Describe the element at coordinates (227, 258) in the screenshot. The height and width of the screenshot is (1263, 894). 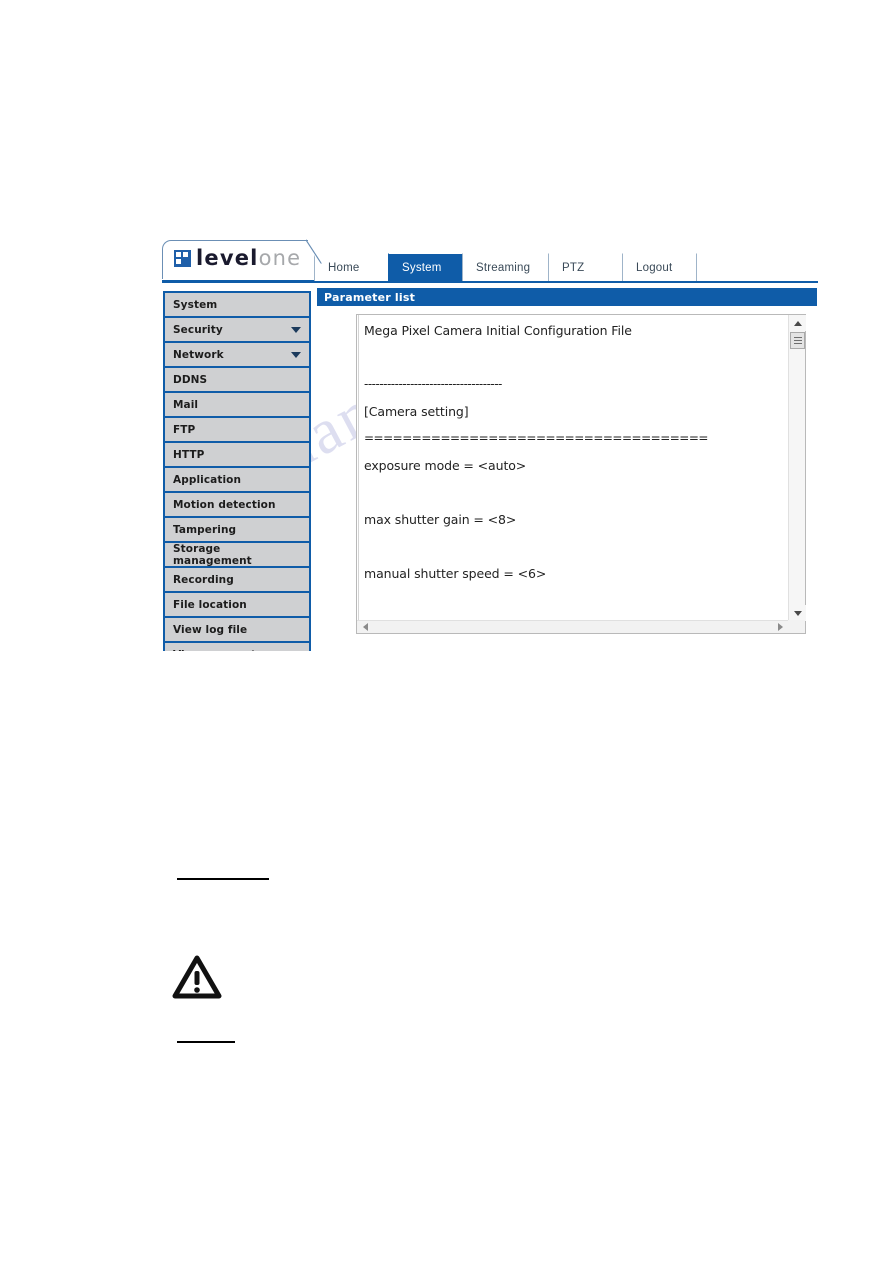
I see `brand-name-bold: level` at that location.